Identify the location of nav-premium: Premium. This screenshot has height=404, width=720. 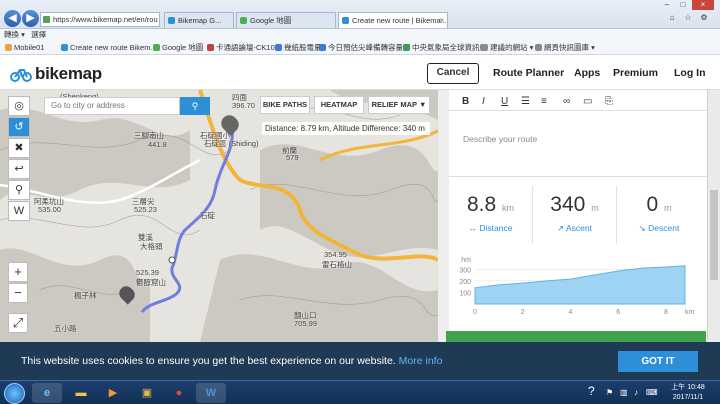
(635, 73).